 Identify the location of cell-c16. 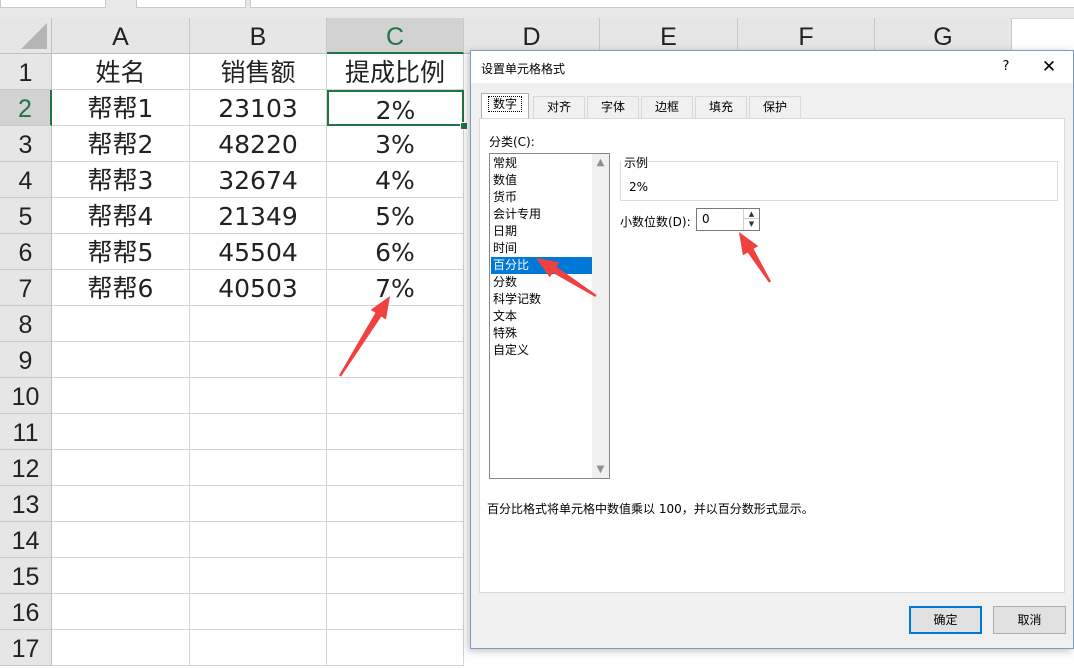
(395, 612).